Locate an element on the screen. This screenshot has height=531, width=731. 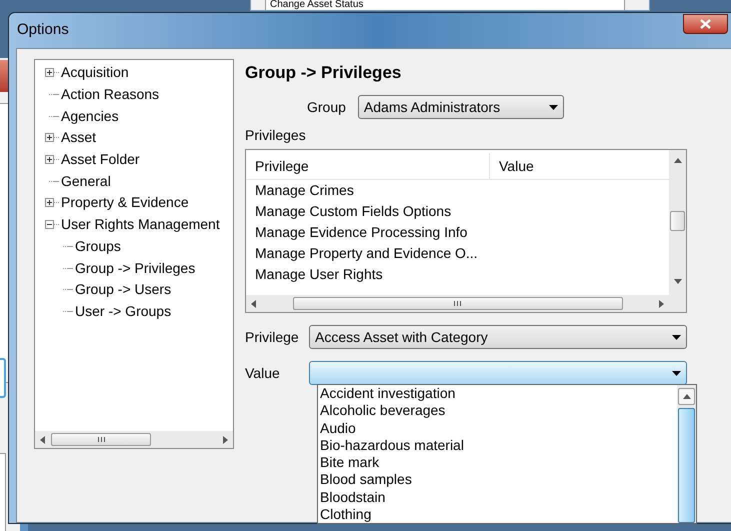
column-header: Privilege is located at coordinates (368, 166).